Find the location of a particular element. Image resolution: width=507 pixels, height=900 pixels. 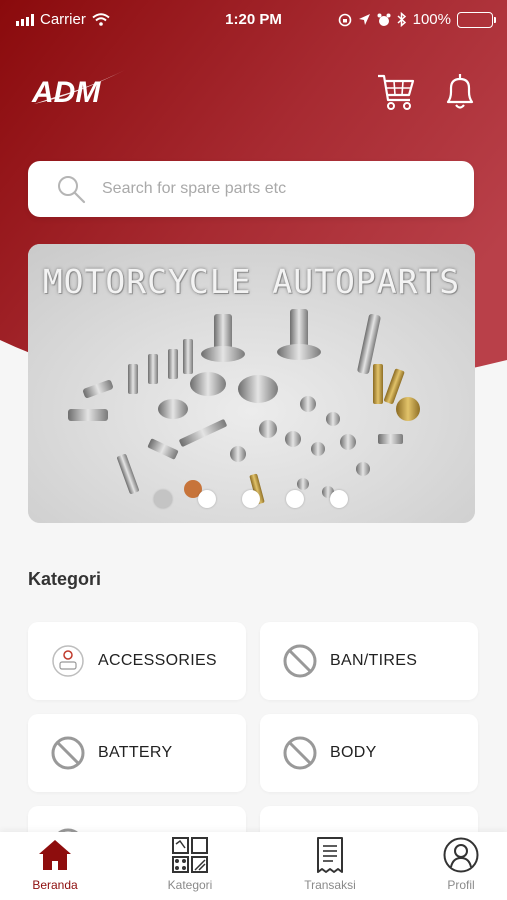

category-ban-tires: BAN/TIRES is located at coordinates (369, 661).